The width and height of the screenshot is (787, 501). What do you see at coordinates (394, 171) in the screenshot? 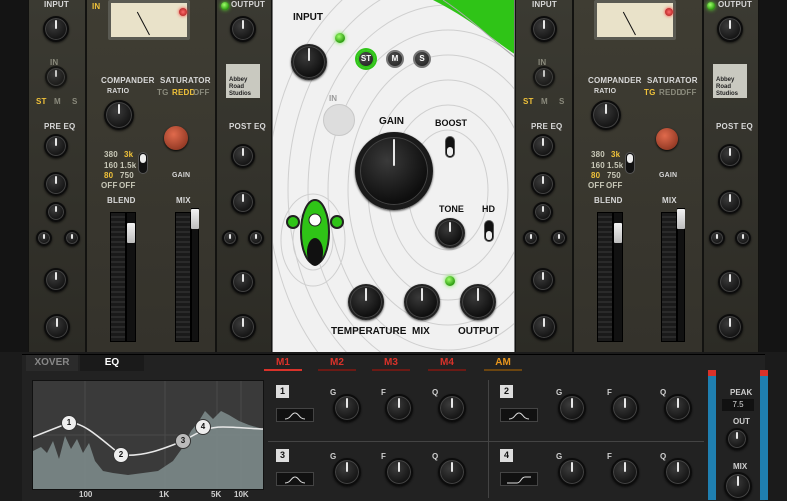
I see `center-gain-knob` at bounding box center [394, 171].